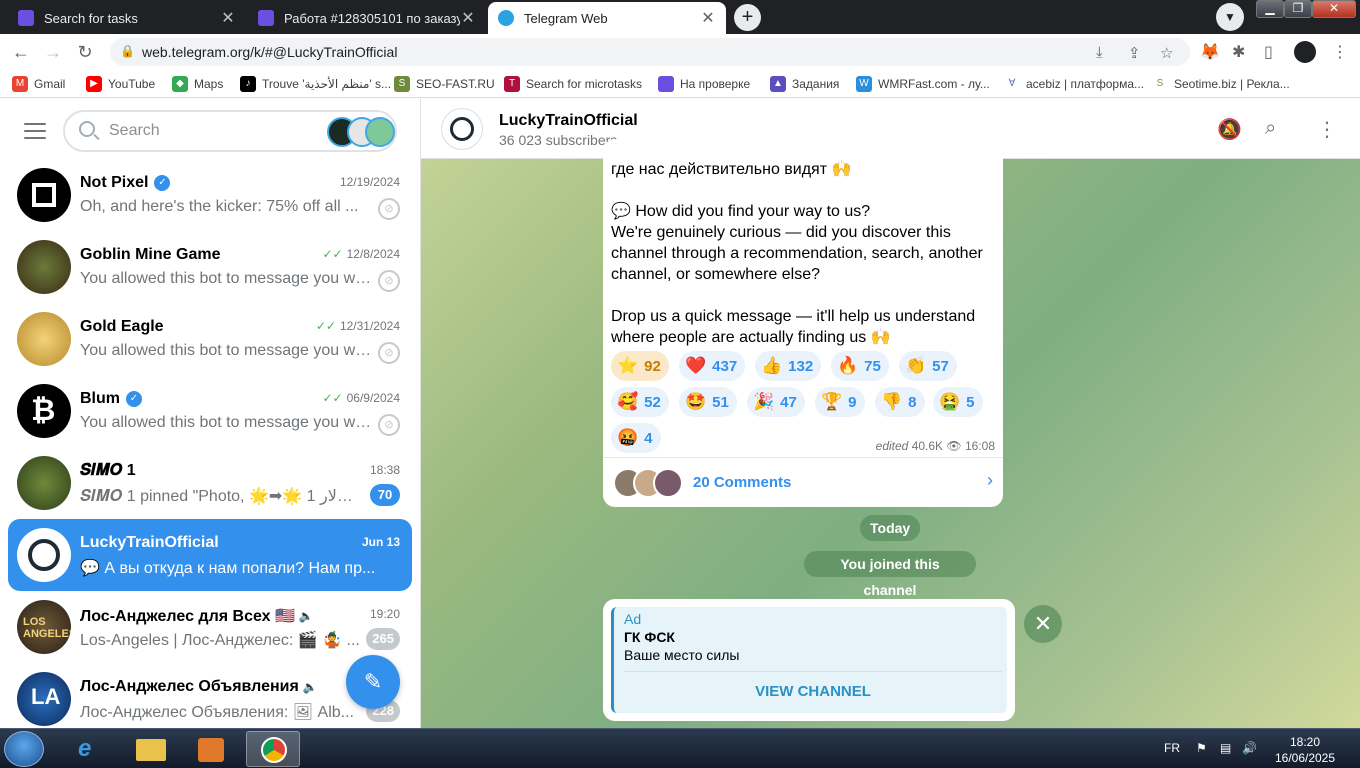 This screenshot has height=768, width=1360. I want to click on maximize-button: ❐, so click(1298, 9).